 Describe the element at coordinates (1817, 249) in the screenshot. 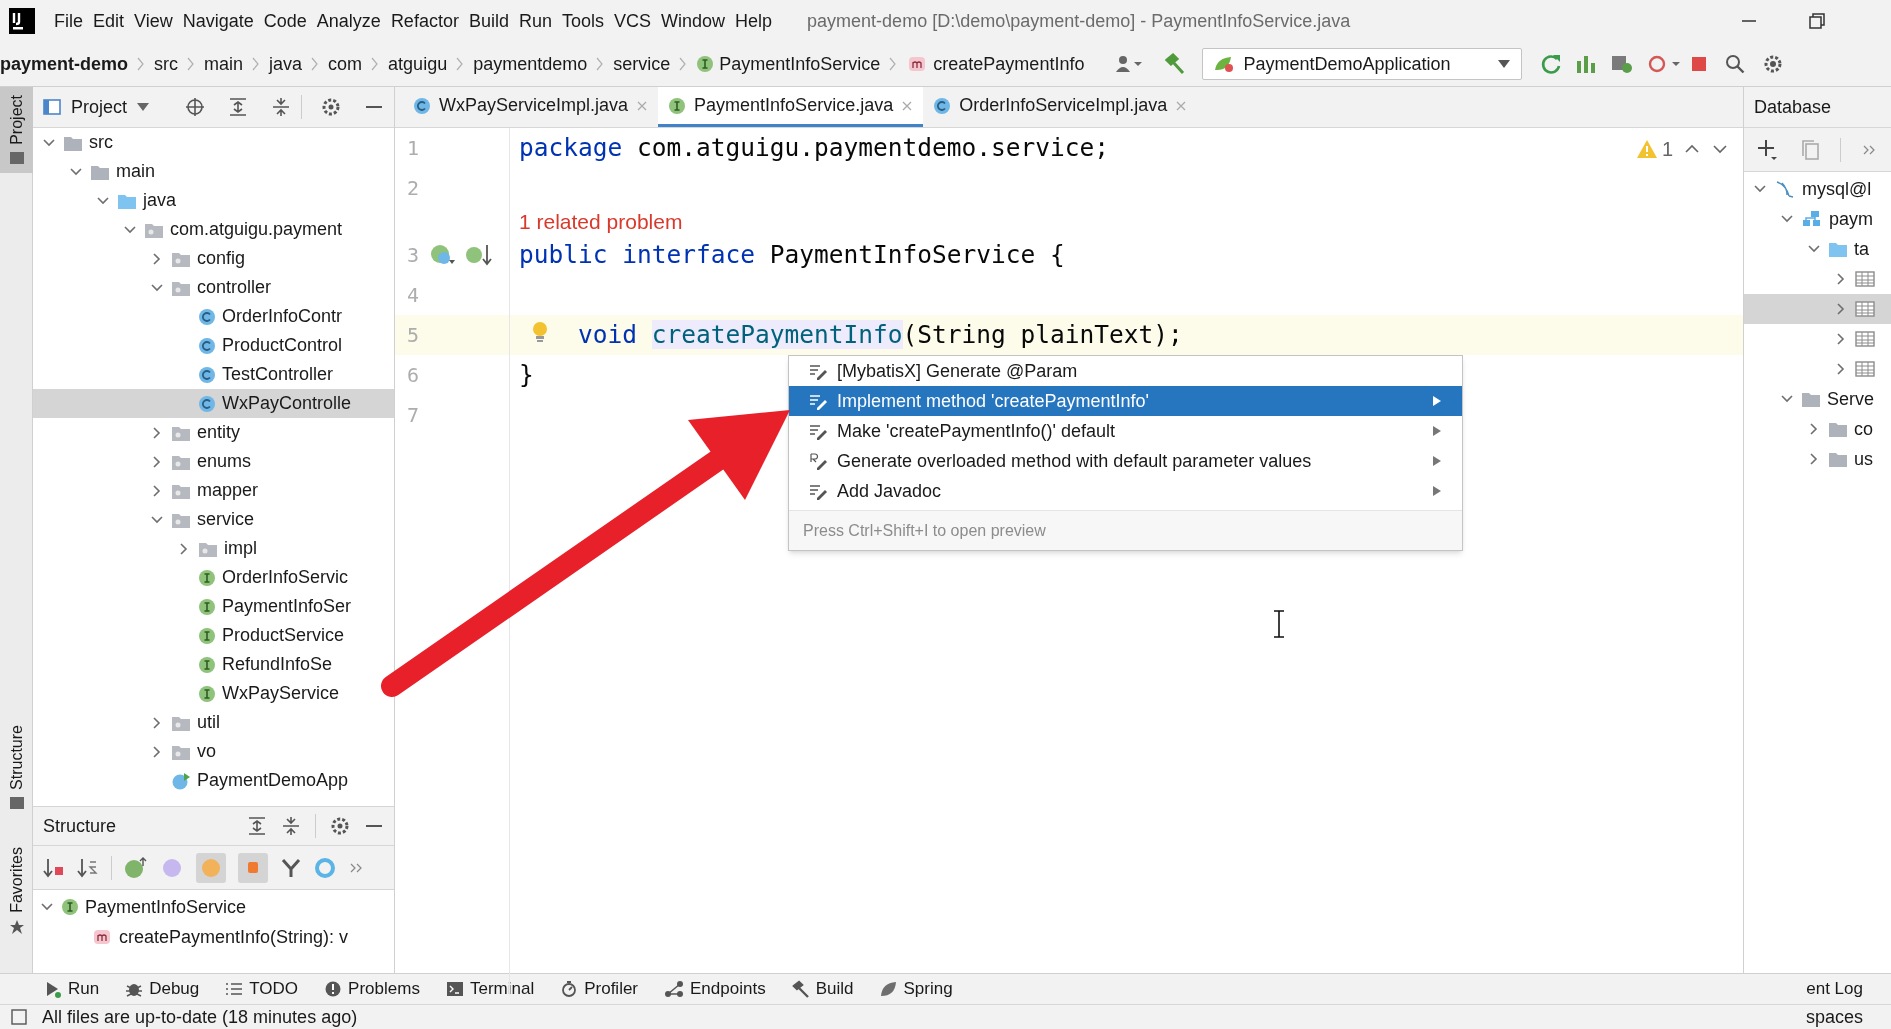

I see `tree-item: ta` at that location.